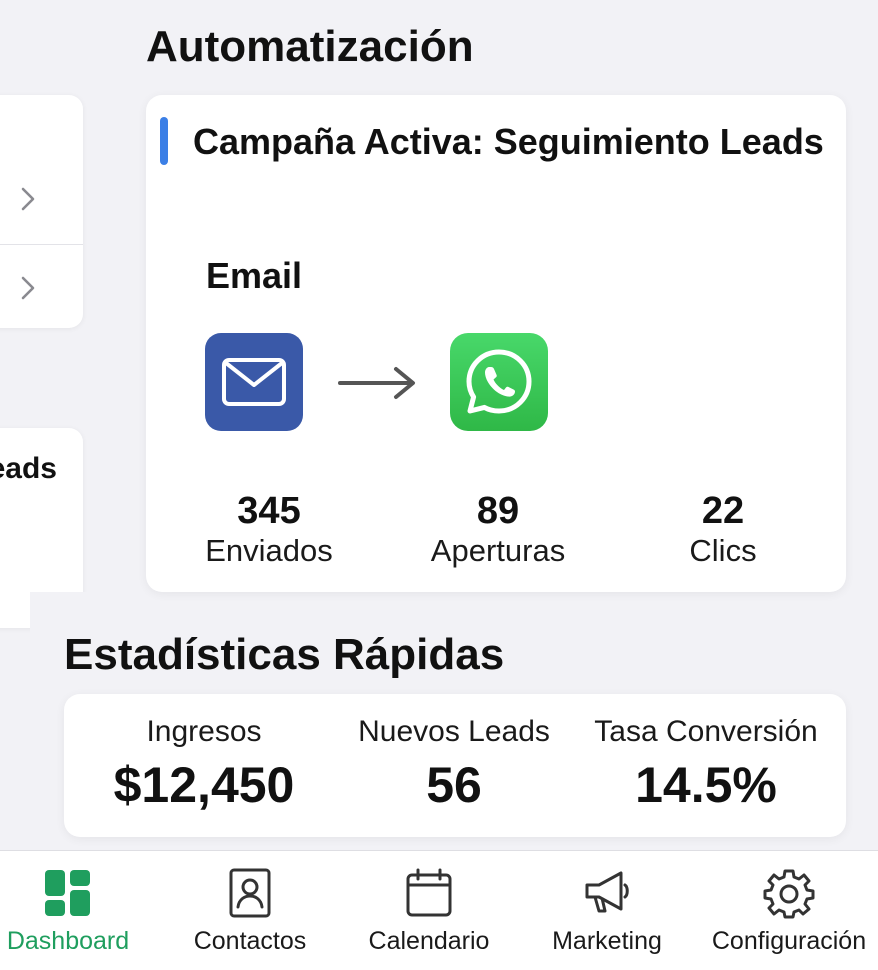  What do you see at coordinates (706, 731) in the screenshot?
I see `stat-label: Tasa Conversión` at bounding box center [706, 731].